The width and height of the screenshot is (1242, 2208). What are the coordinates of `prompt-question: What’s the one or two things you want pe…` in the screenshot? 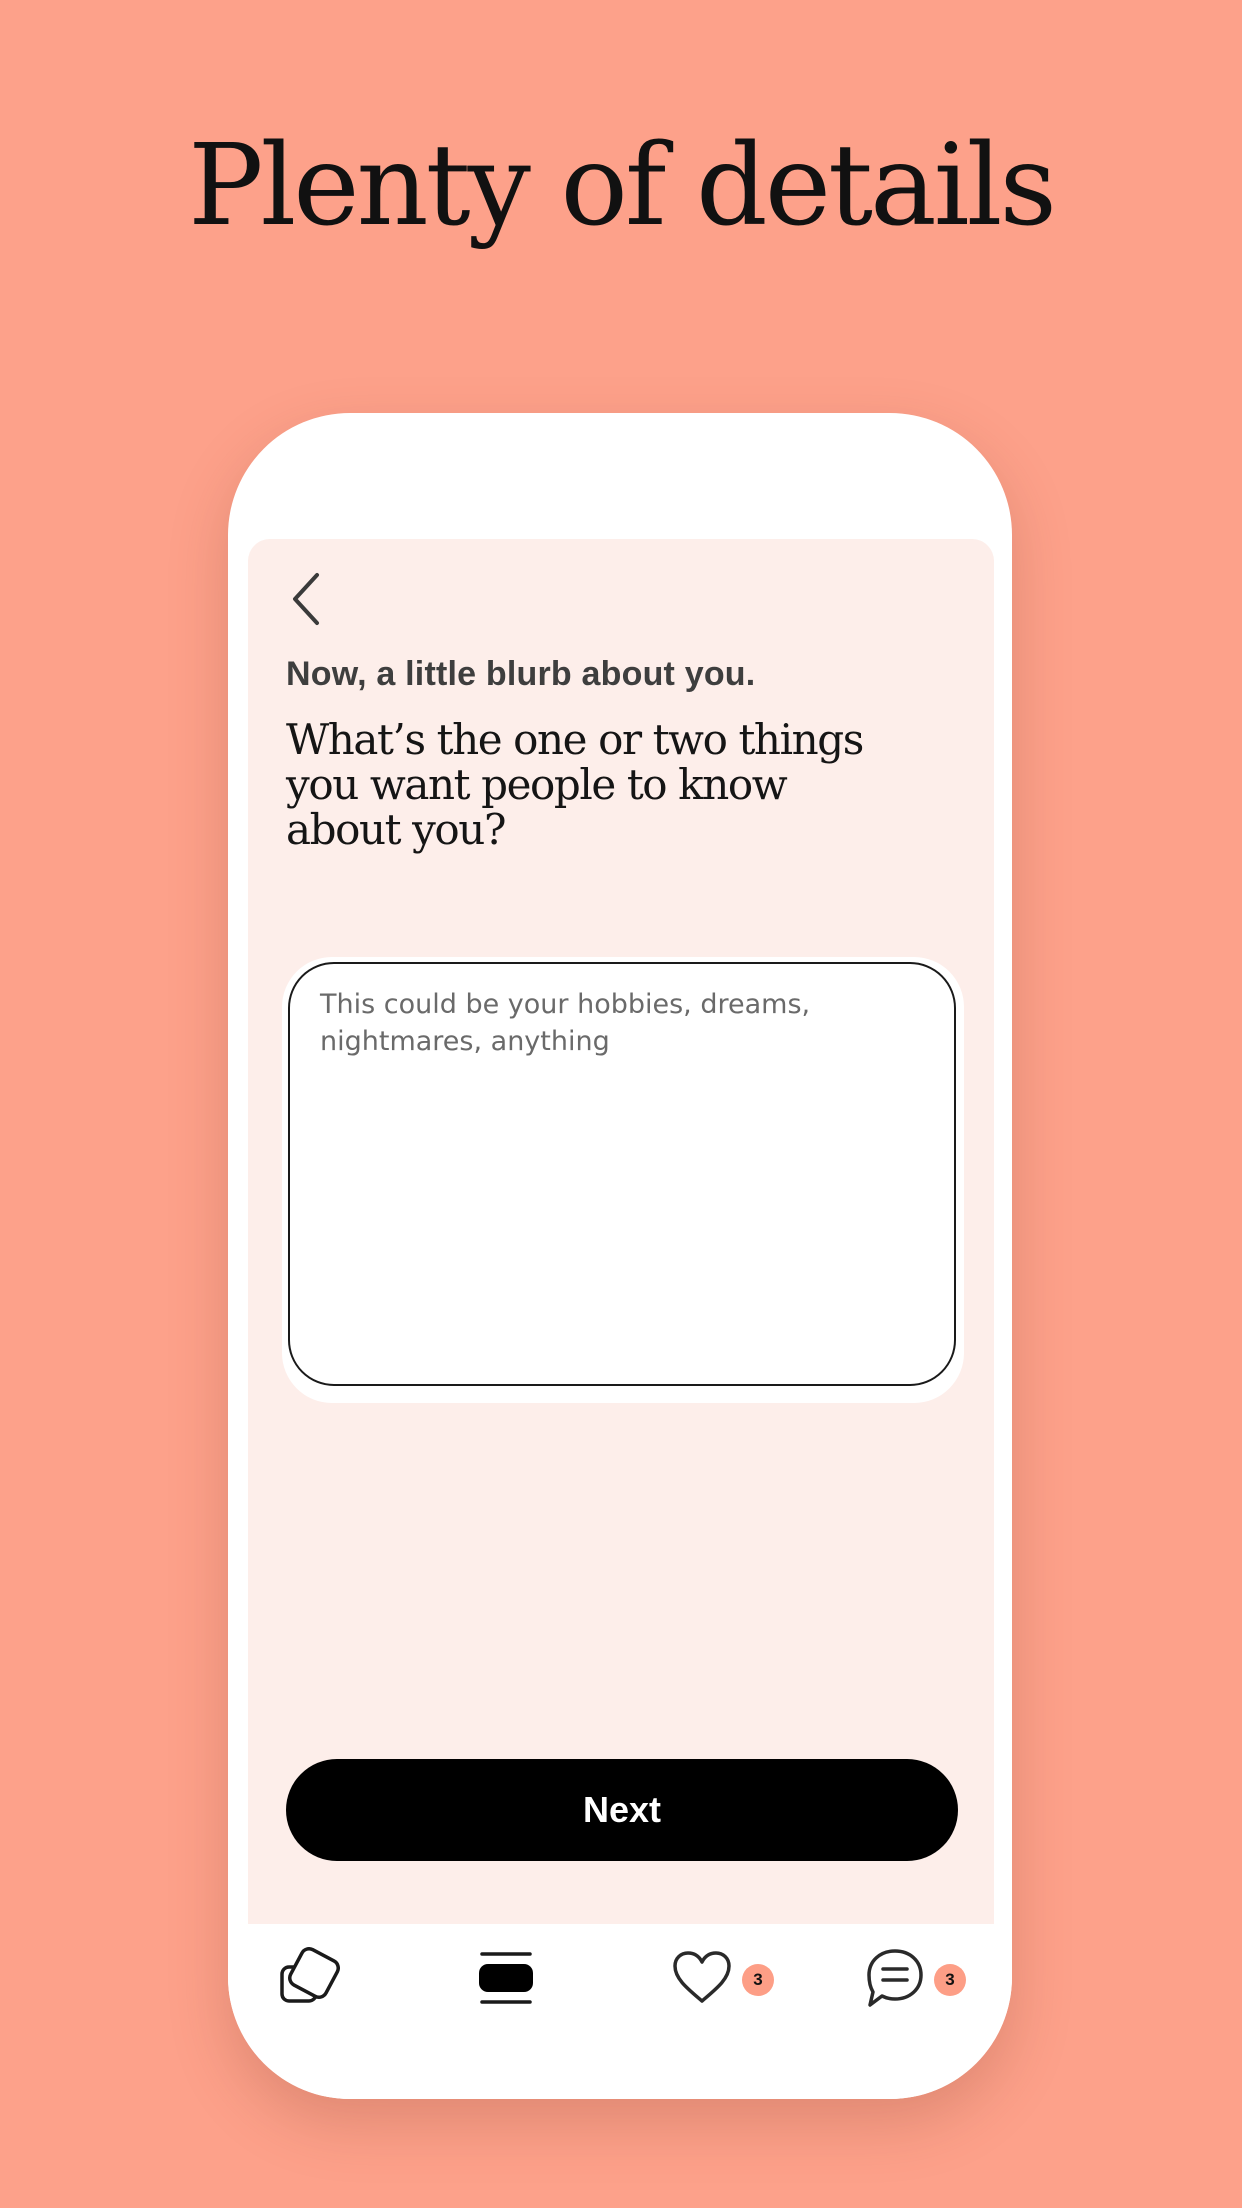 It's located at (575, 784).